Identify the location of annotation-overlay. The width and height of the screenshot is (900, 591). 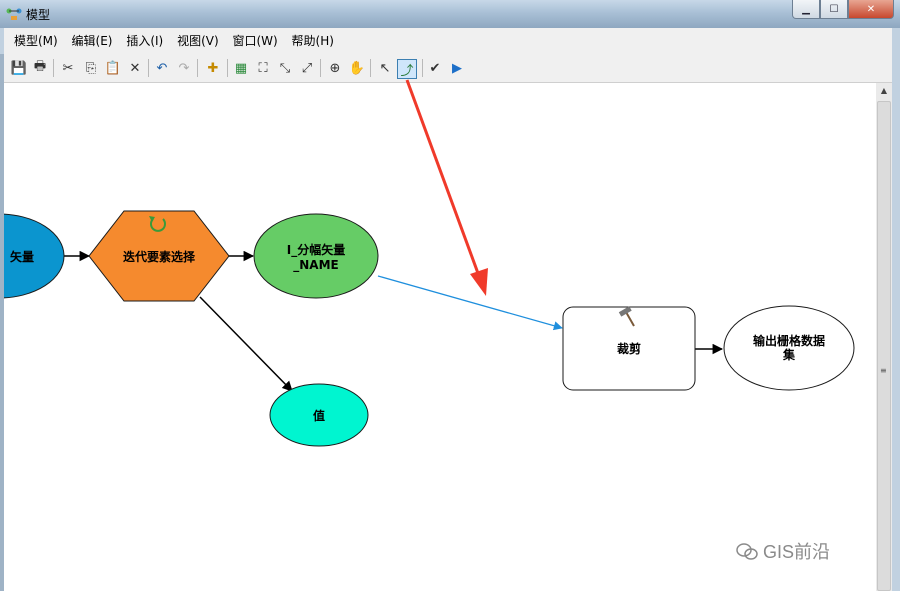
(446, 187).